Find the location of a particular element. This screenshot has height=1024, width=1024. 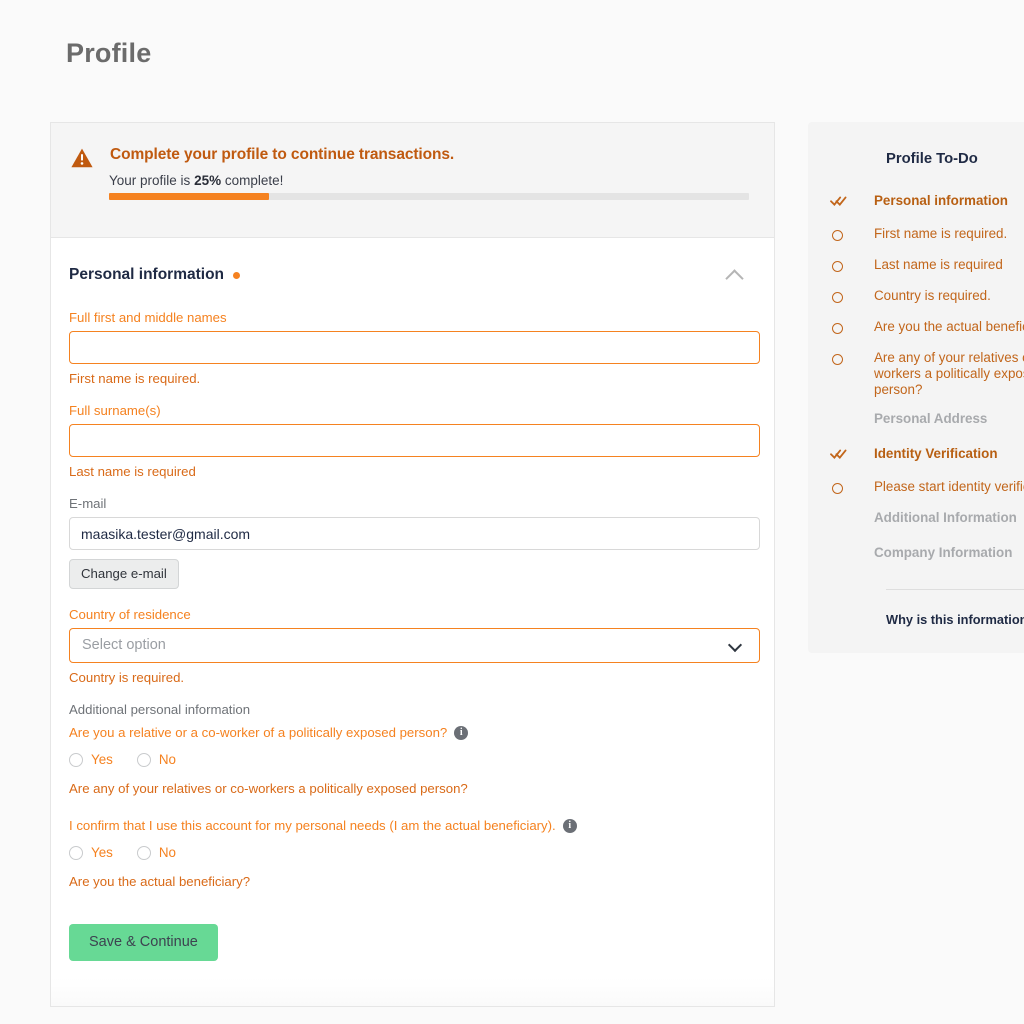

todo-list-item-label: First name is required. is located at coordinates (941, 233).